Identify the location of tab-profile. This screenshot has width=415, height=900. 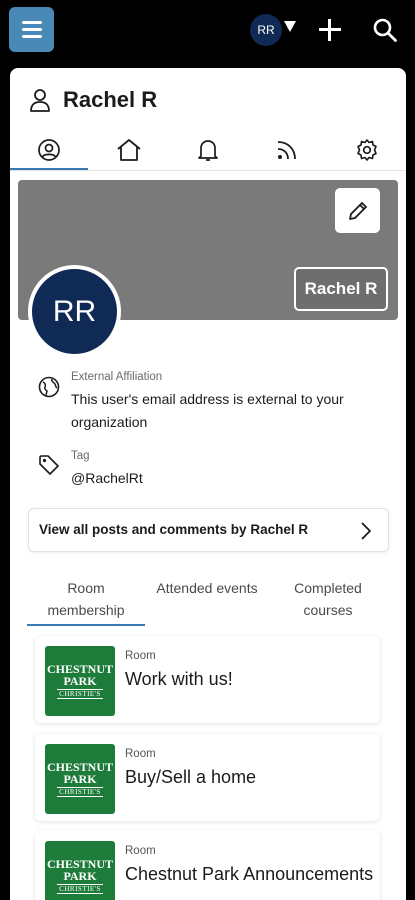
(49, 150).